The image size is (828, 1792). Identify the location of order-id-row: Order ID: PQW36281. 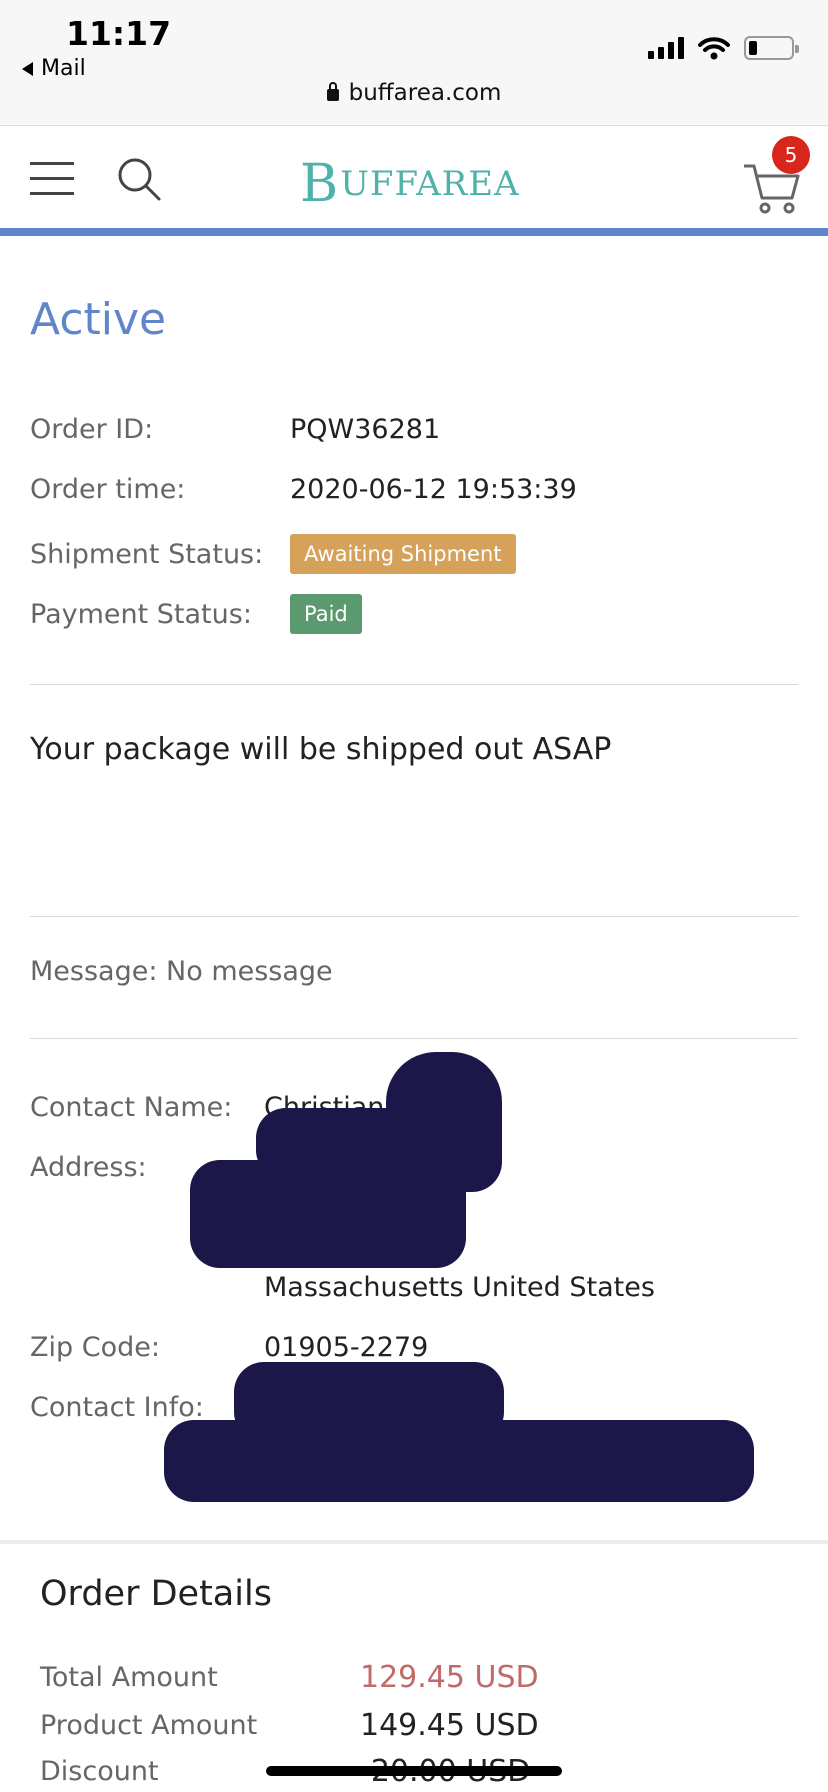
(235, 429).